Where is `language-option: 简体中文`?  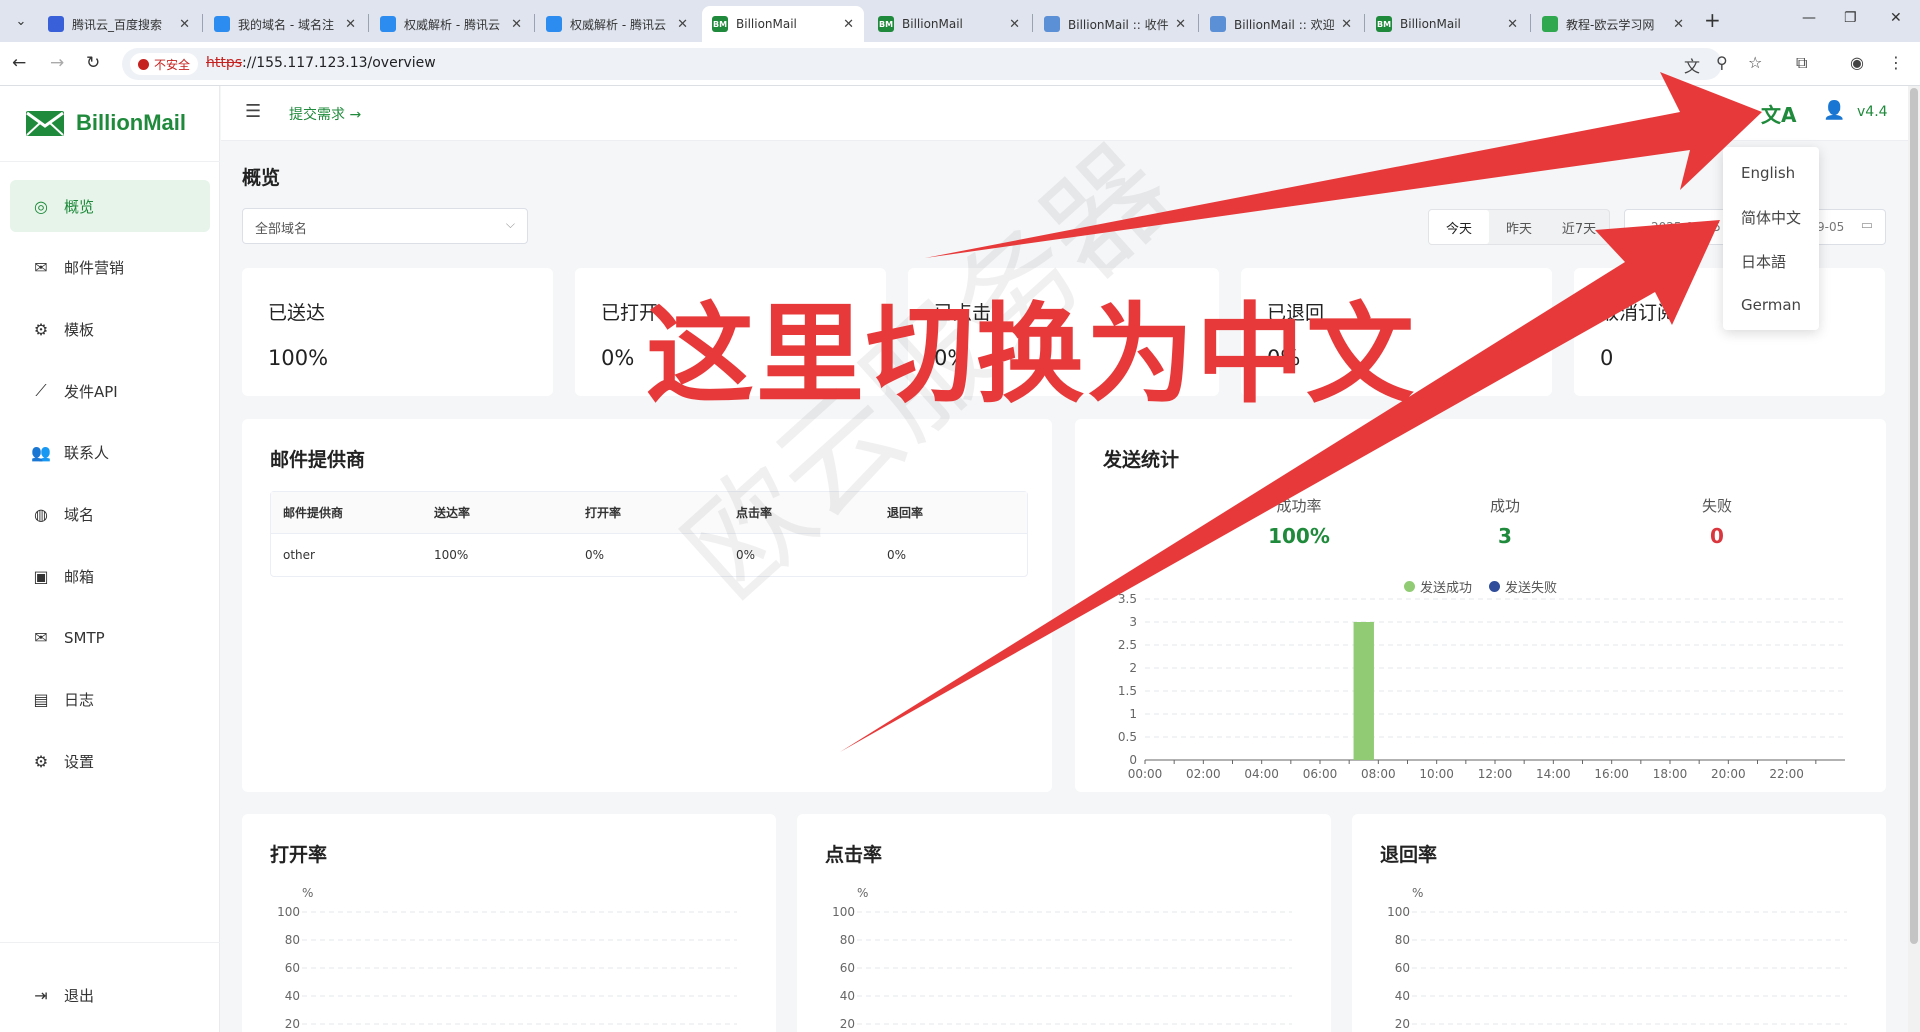 language-option: 简体中文 is located at coordinates (1771, 217).